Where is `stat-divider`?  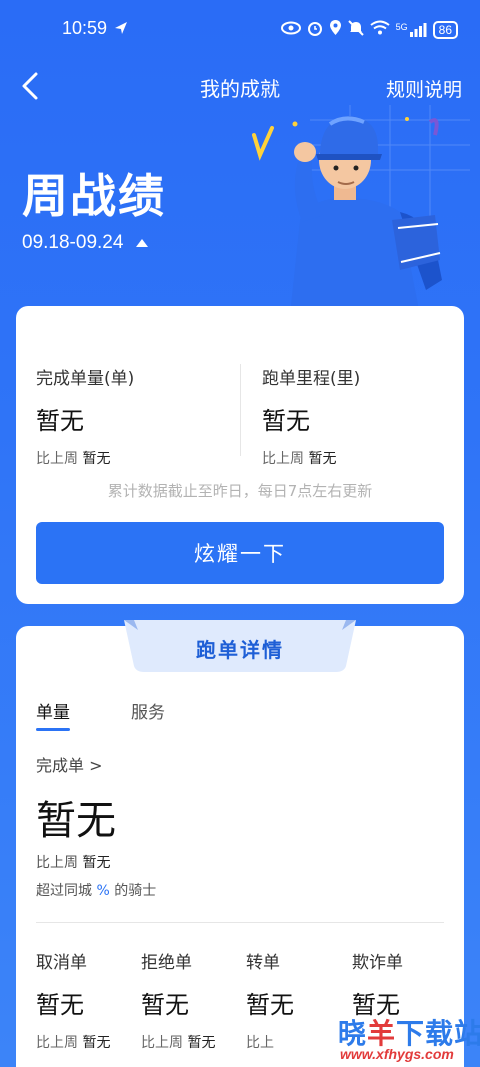 stat-divider is located at coordinates (240, 410).